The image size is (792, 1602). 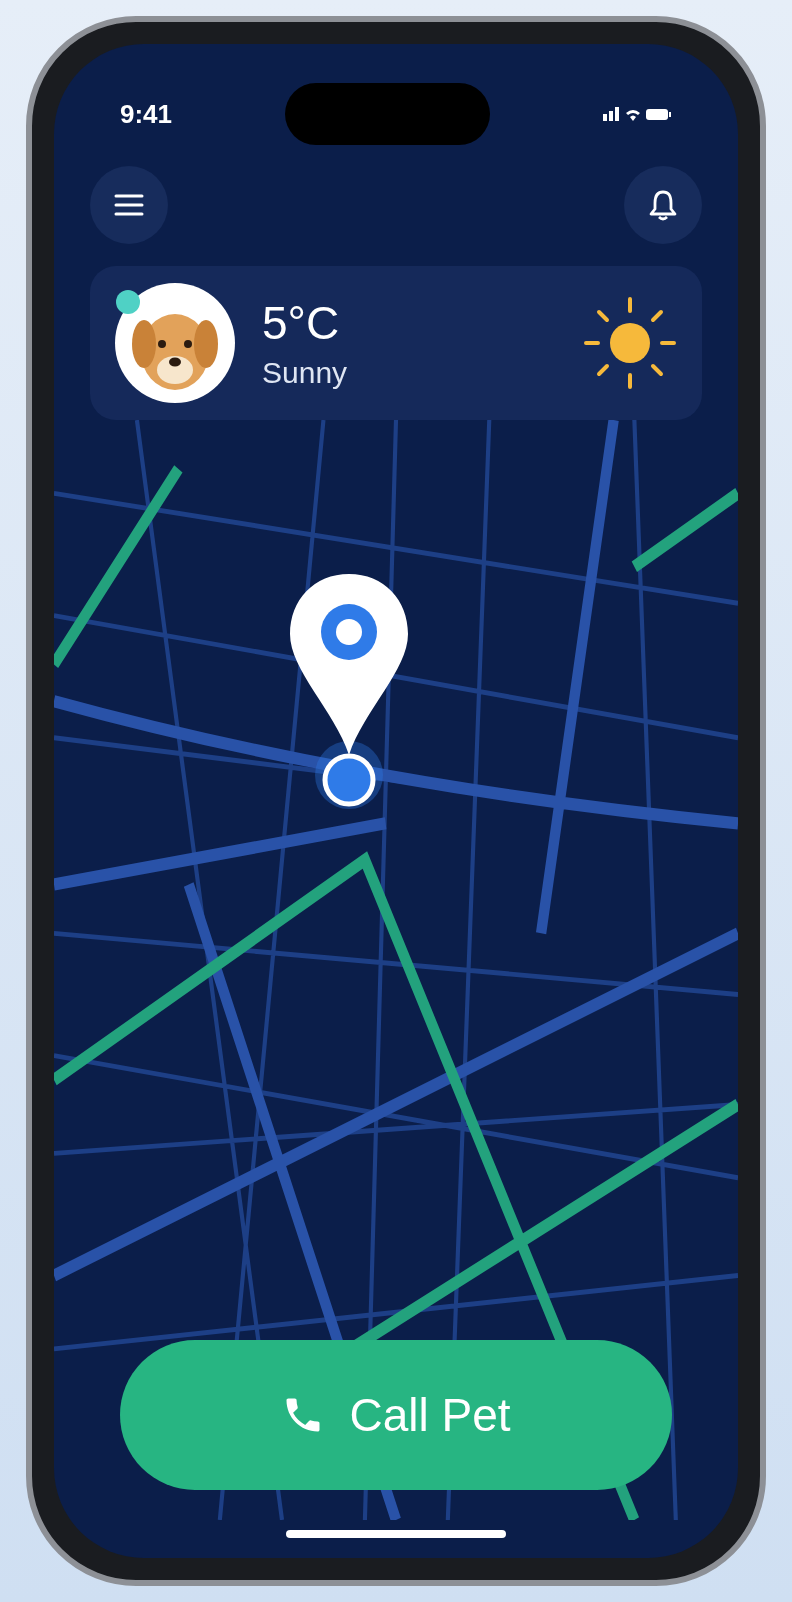 I want to click on battery-icon, so click(x=659, y=114).